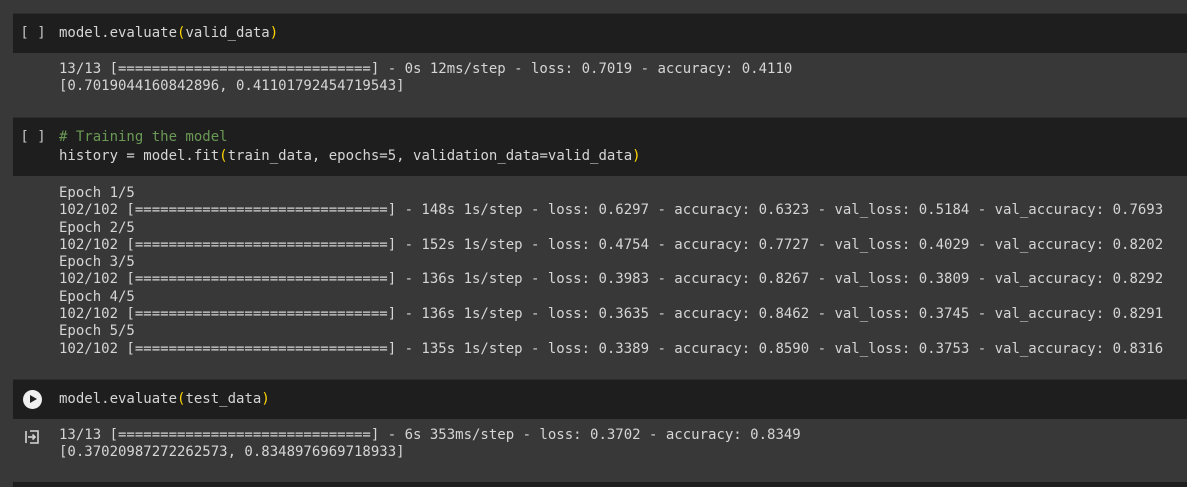  I want to click on code-editor: model.evaluate(test_data), so click(600, 399).